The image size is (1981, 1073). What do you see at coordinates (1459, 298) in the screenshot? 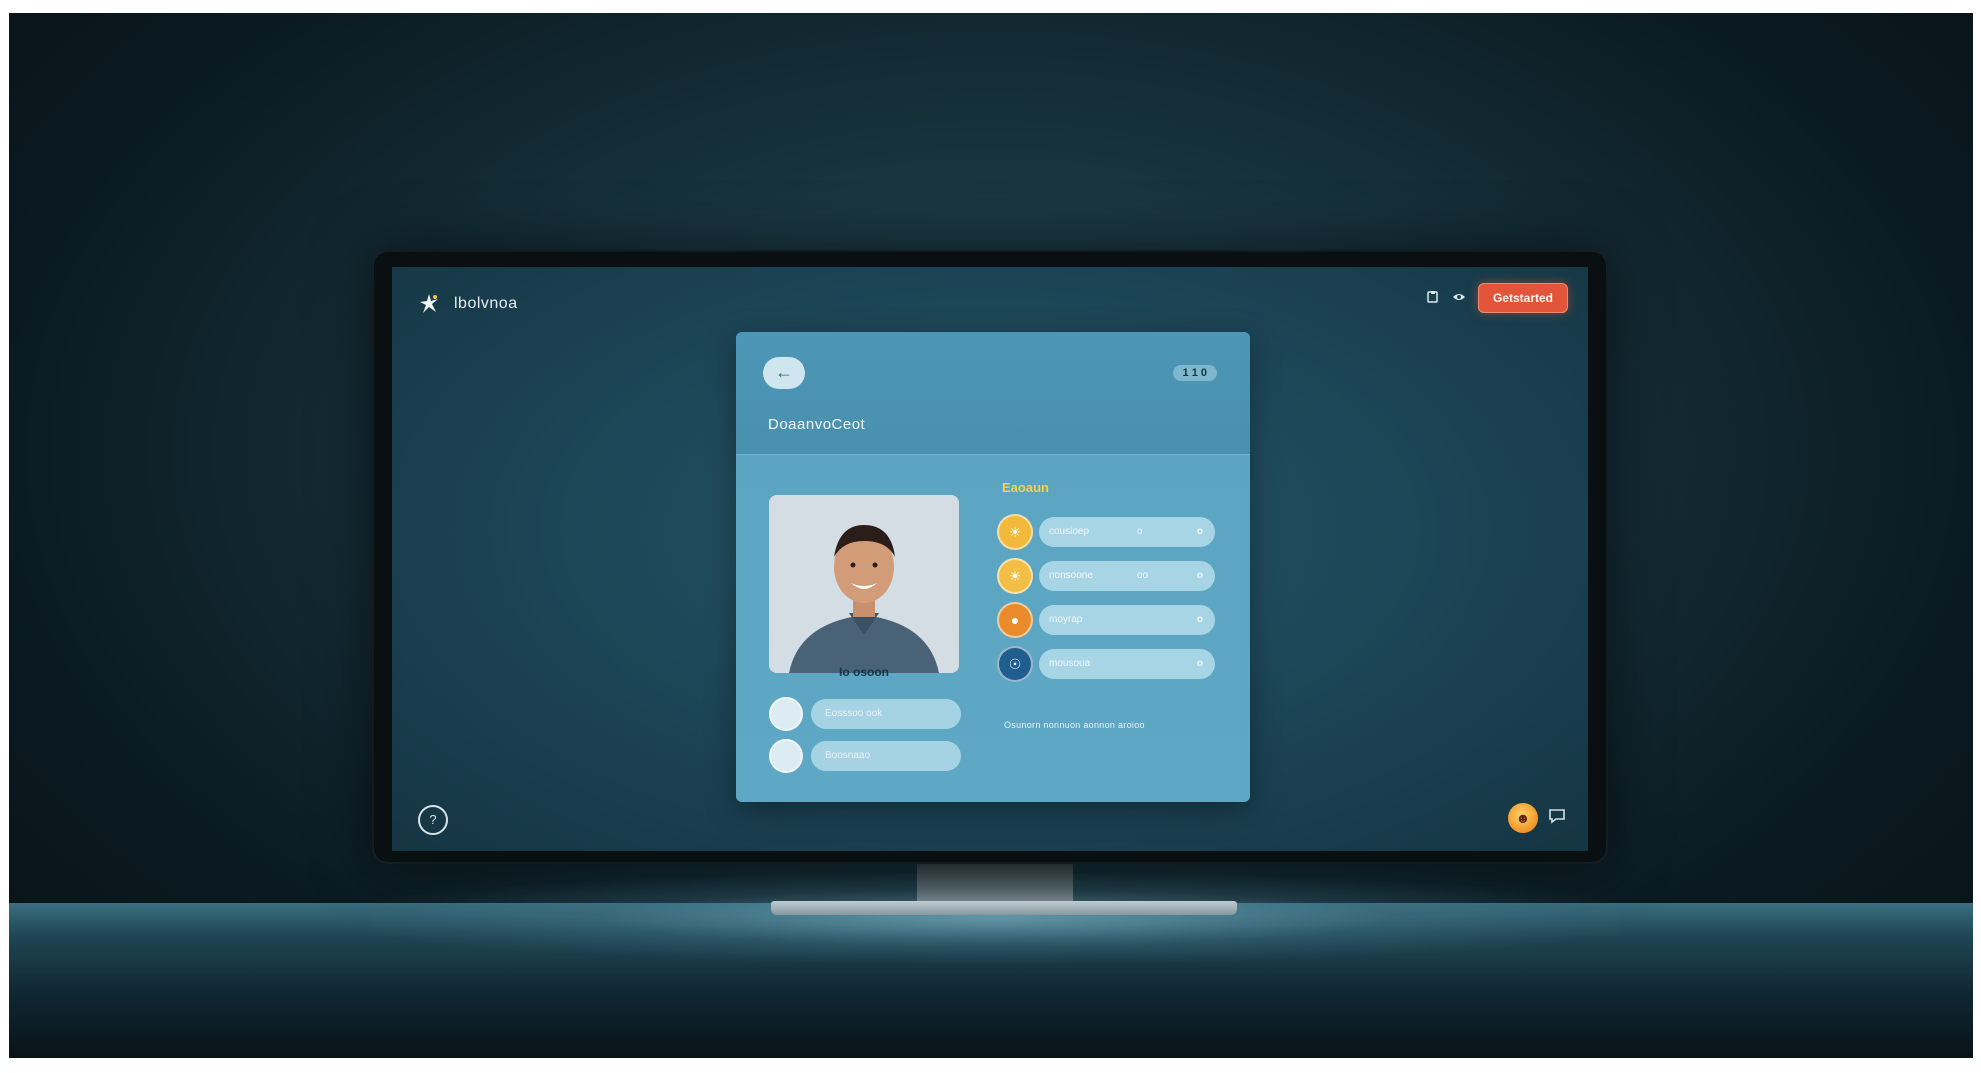
I see `eye-icon` at bounding box center [1459, 298].